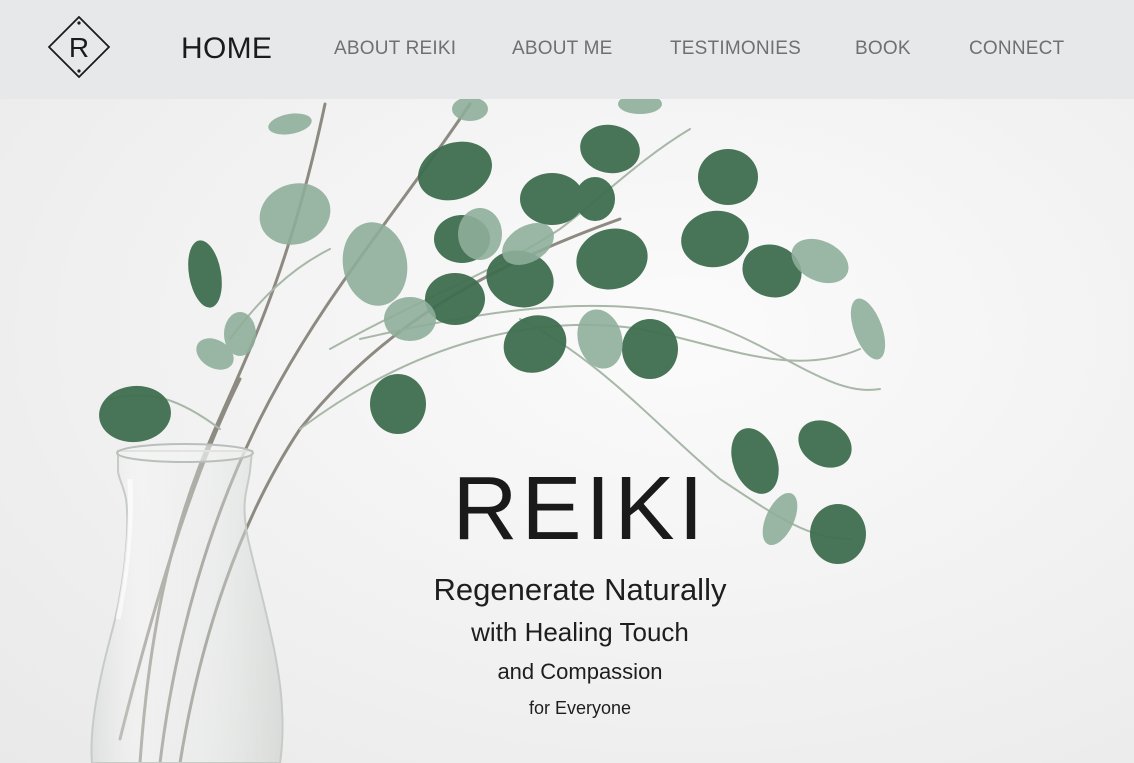 The height and width of the screenshot is (763, 1134). Describe the element at coordinates (580, 708) in the screenshot. I see `hero-line-4: for Everyone` at that location.